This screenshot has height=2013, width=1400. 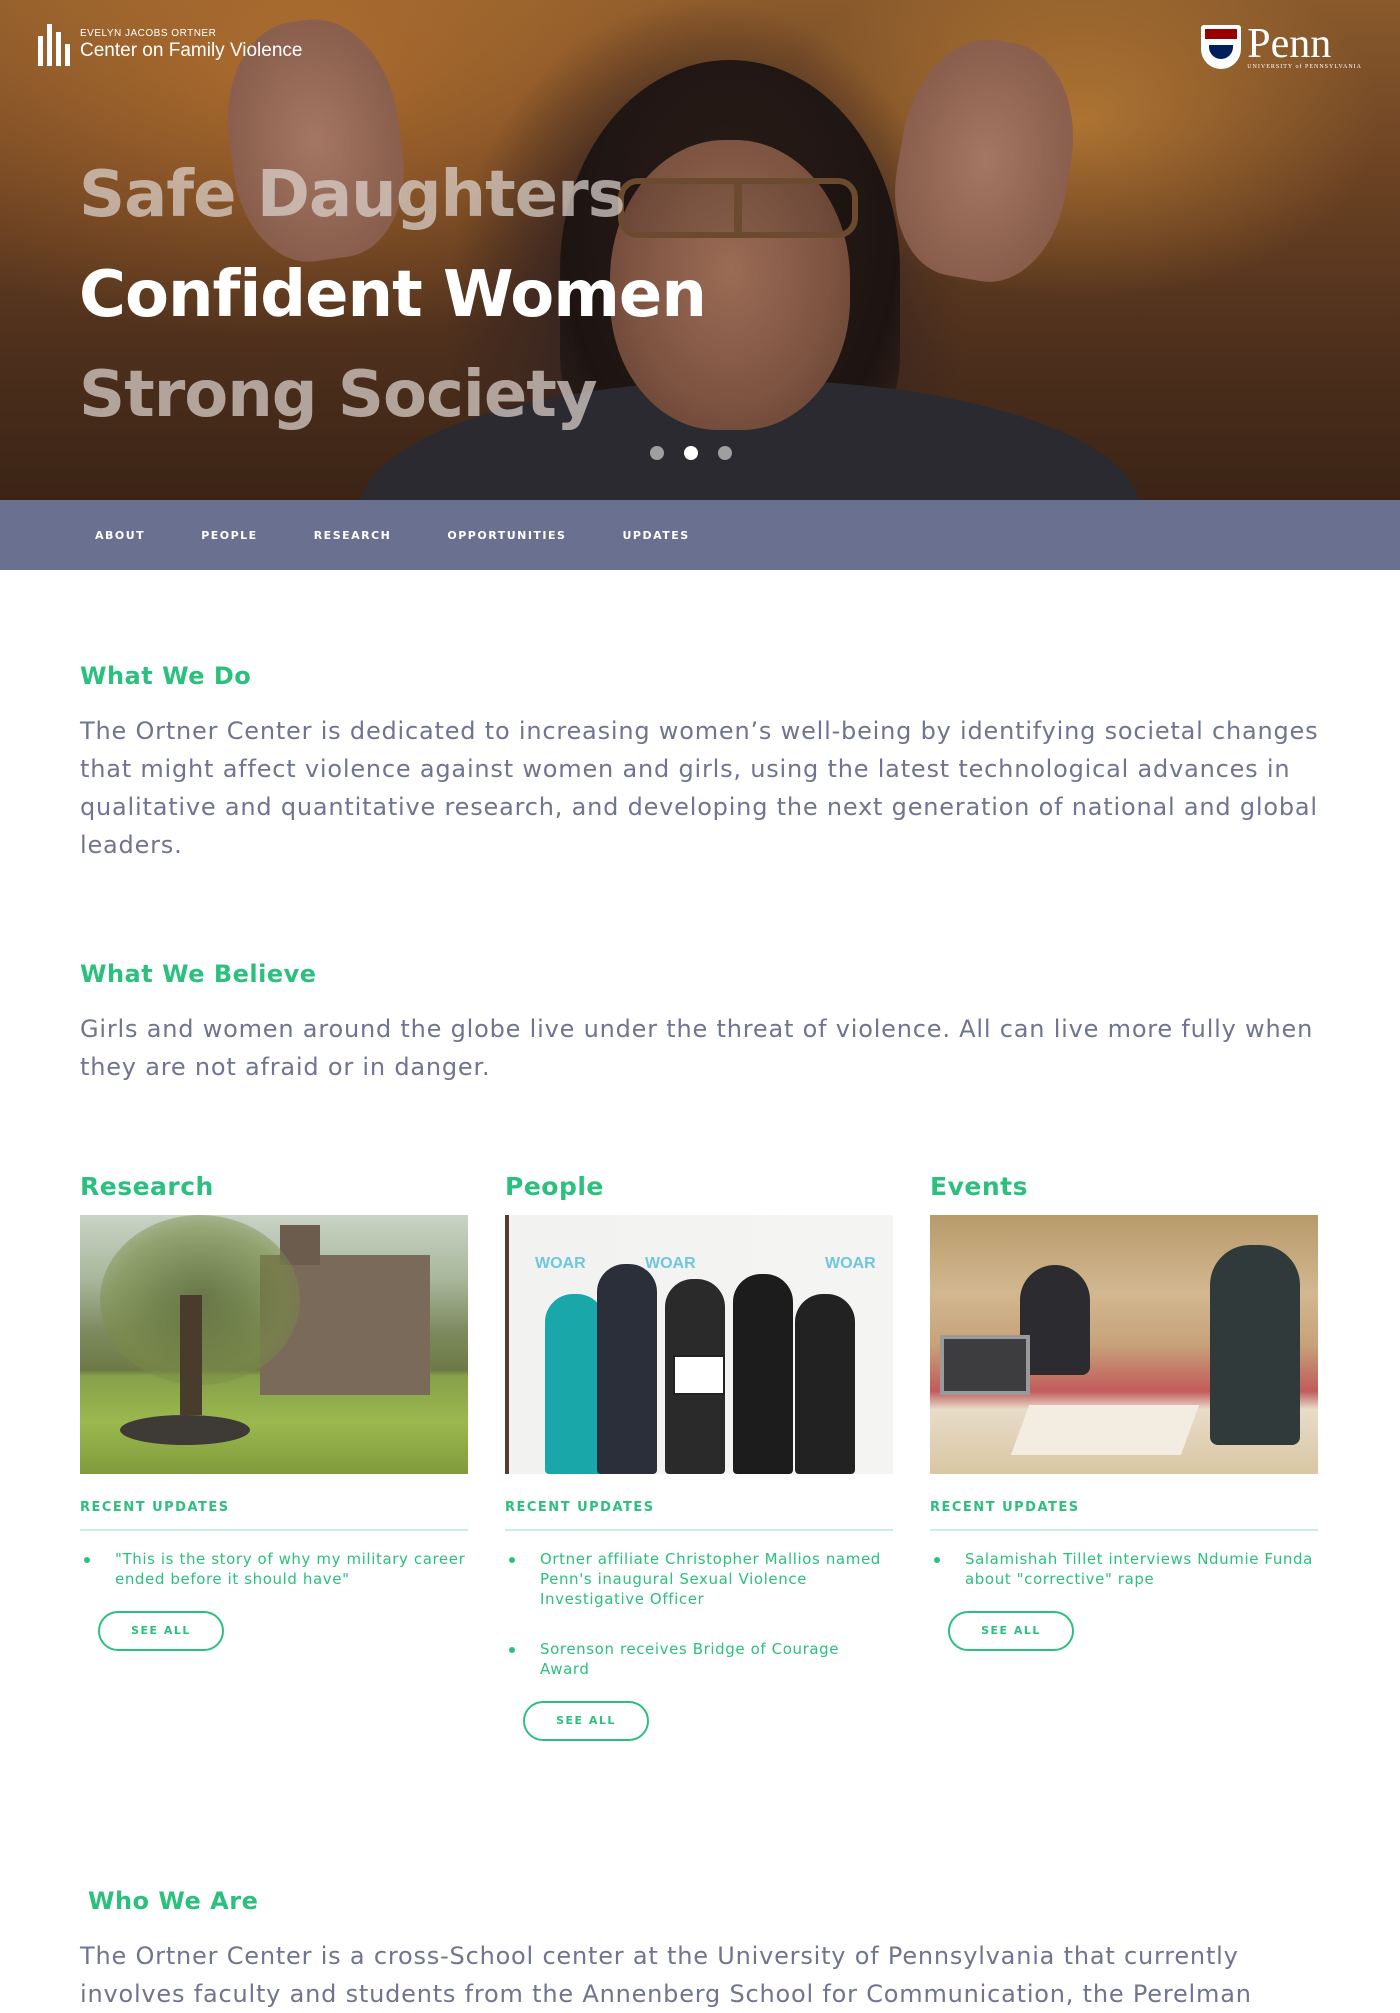 I want to click on penn-shield-icon, so click(x=1221, y=47).